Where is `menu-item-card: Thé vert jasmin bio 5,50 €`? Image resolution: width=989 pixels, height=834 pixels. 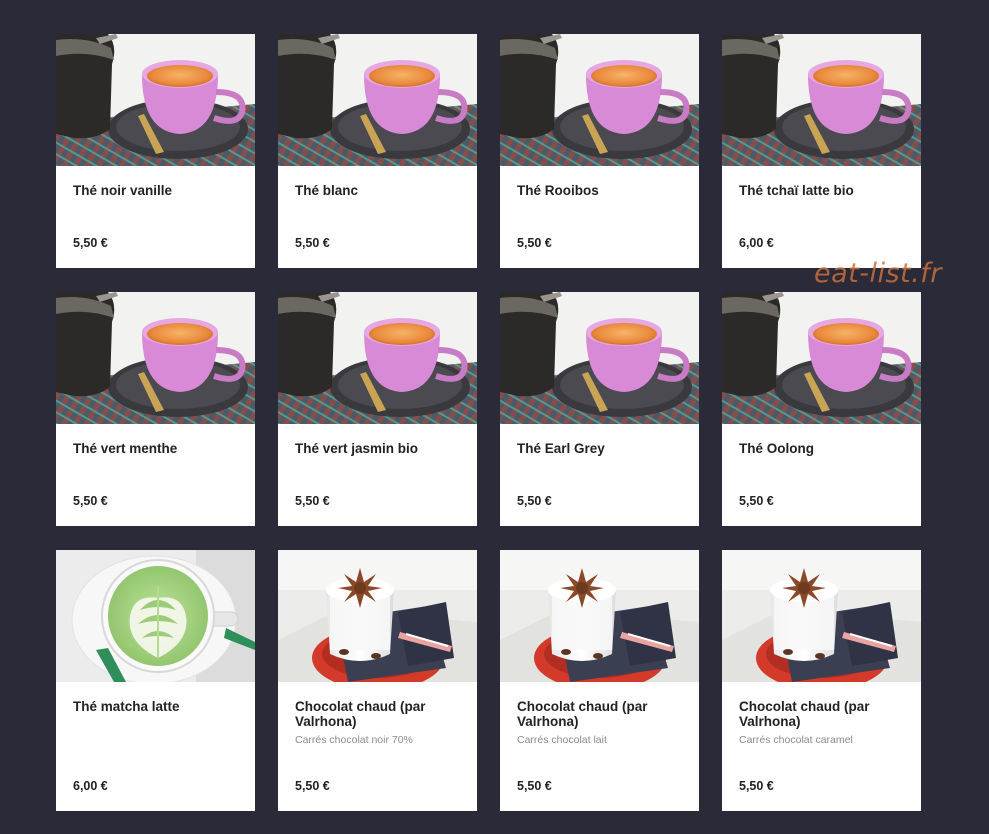
menu-item-card: Thé vert jasmin bio 5,50 € is located at coordinates (377, 409).